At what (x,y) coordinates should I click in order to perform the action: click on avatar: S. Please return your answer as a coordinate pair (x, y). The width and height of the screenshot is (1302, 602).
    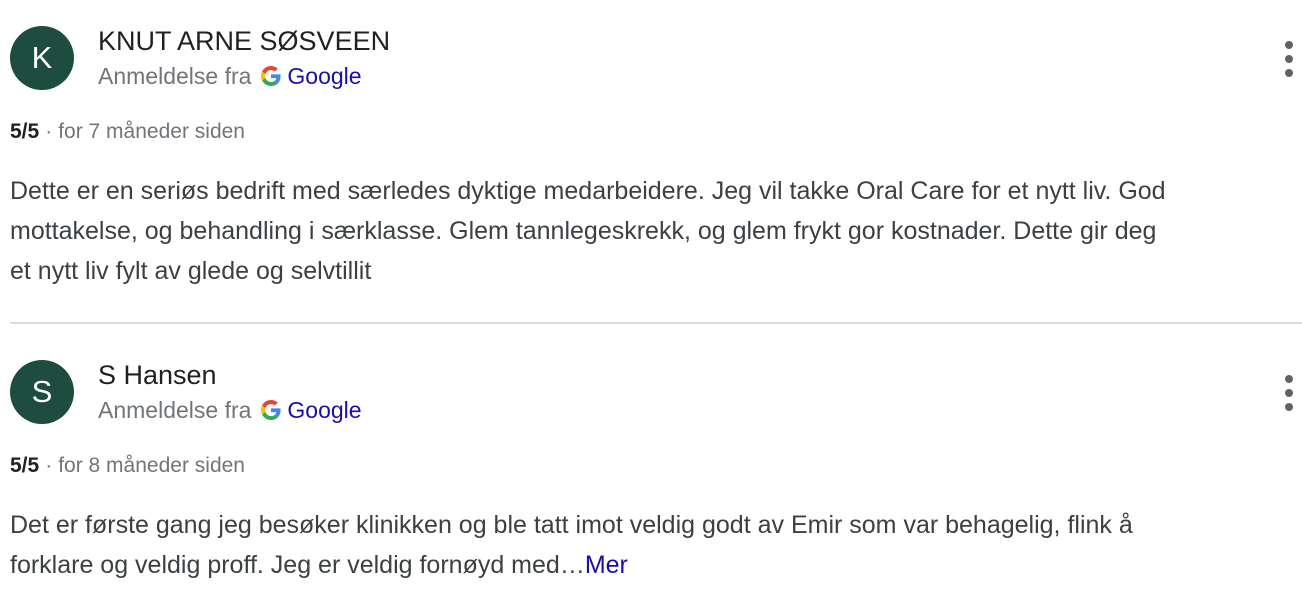
    Looking at the image, I should click on (42, 392).